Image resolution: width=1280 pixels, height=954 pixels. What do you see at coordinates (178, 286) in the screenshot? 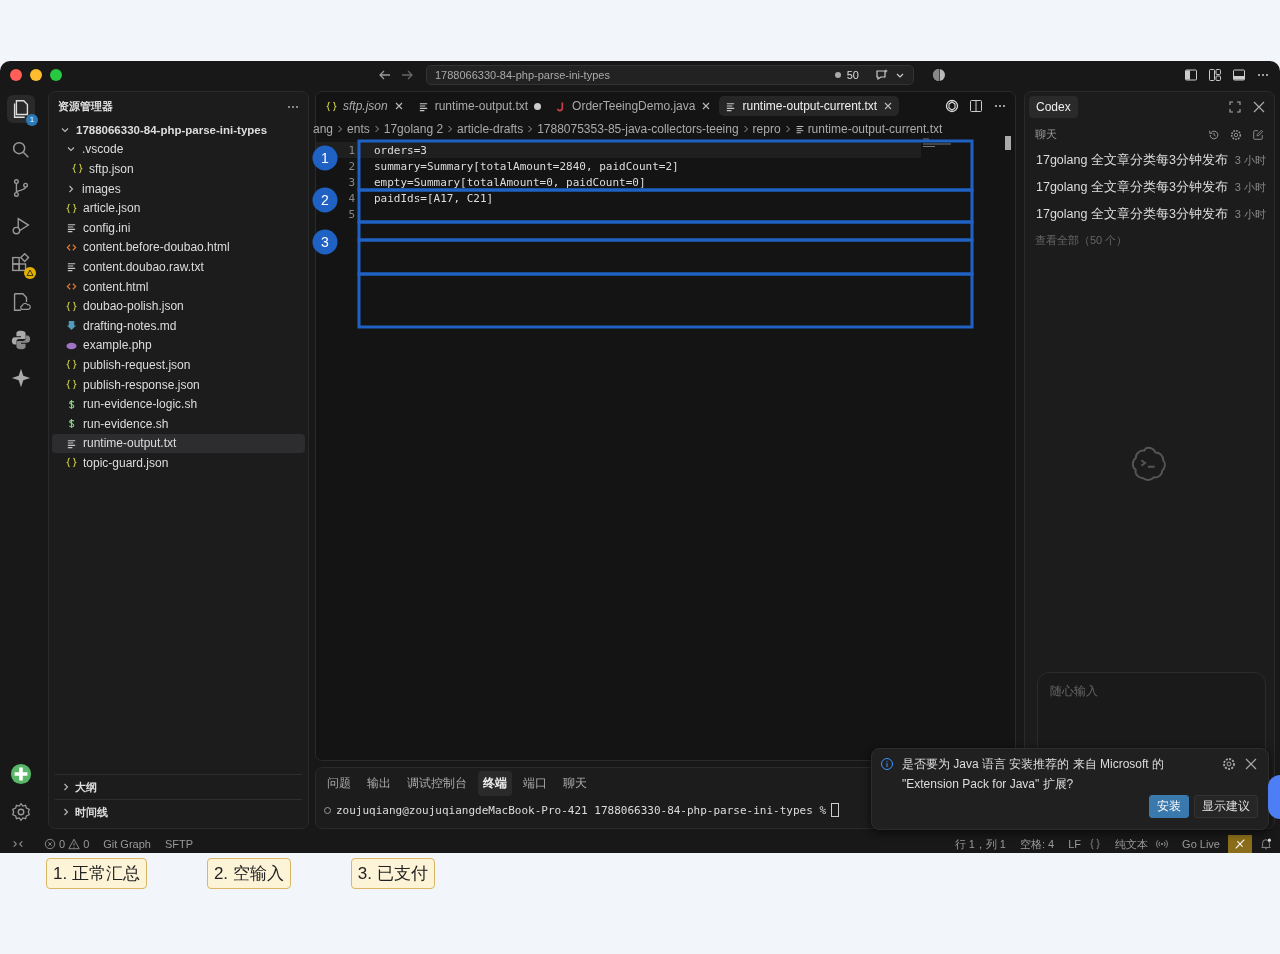
I see `file-tree-item: content.html` at bounding box center [178, 286].